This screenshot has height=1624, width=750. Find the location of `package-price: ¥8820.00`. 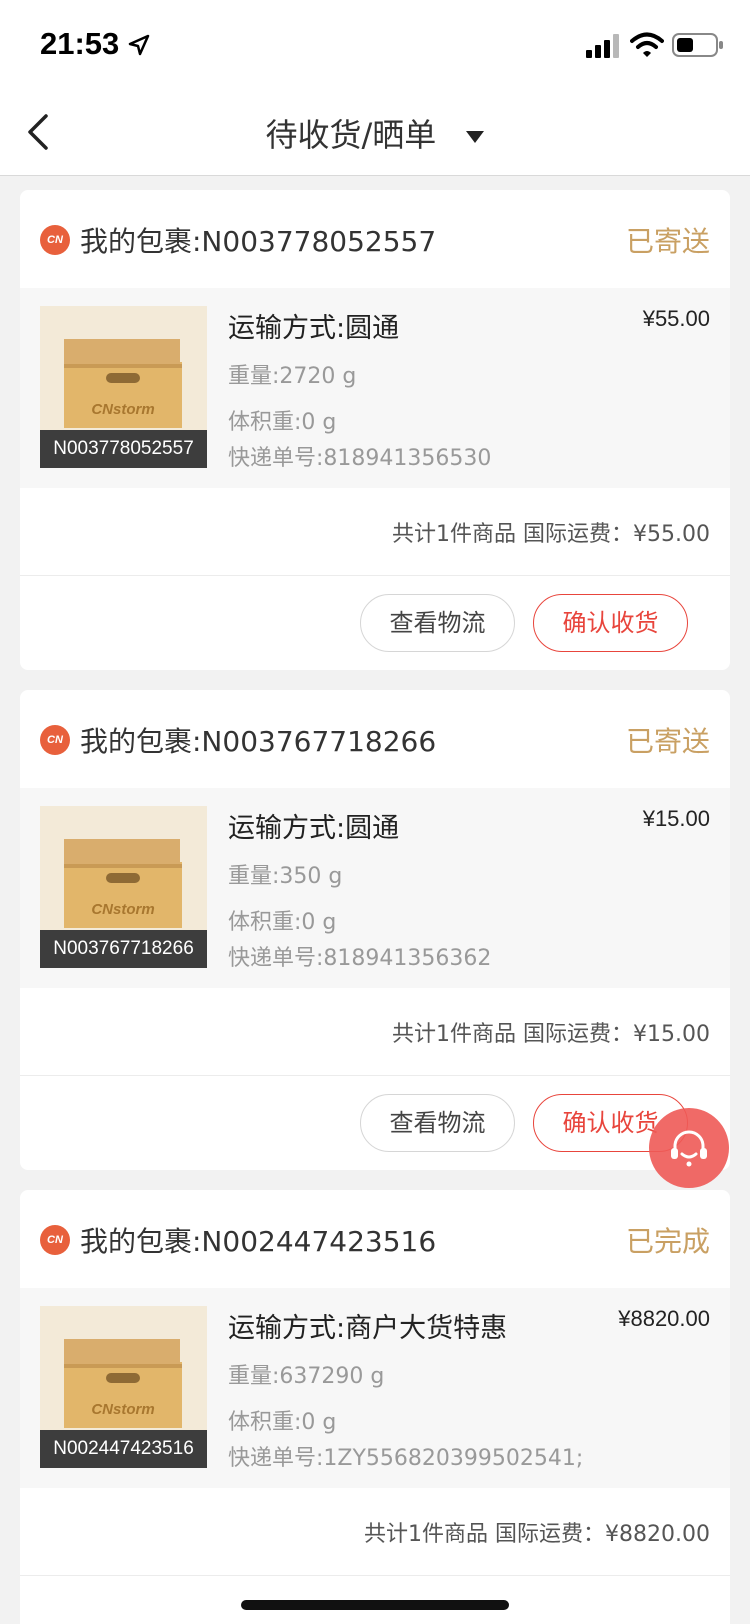

package-price: ¥8820.00 is located at coordinates (664, 1318).